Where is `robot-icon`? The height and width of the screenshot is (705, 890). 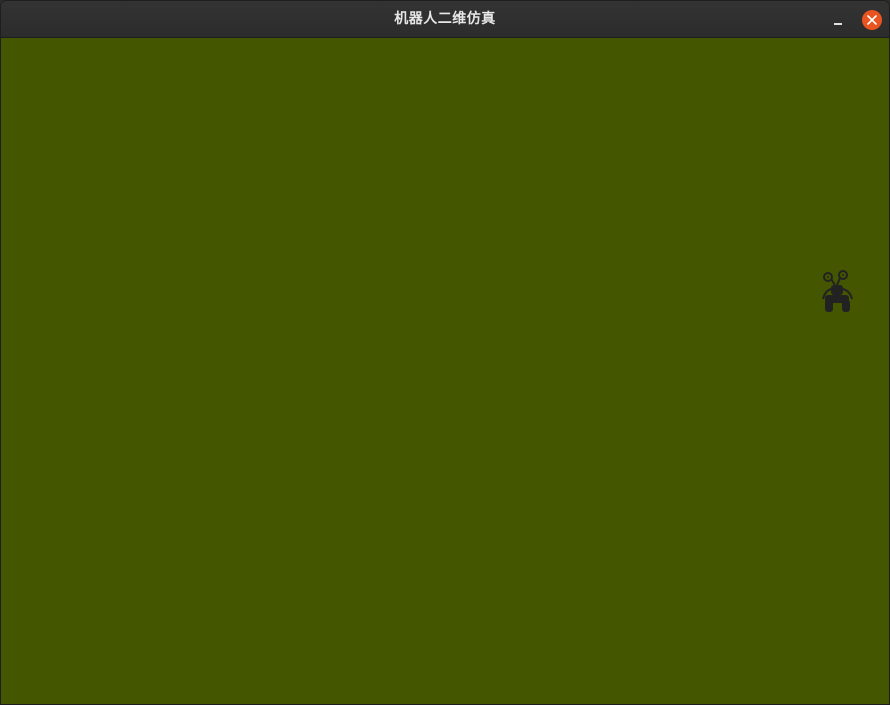 robot-icon is located at coordinates (837, 291).